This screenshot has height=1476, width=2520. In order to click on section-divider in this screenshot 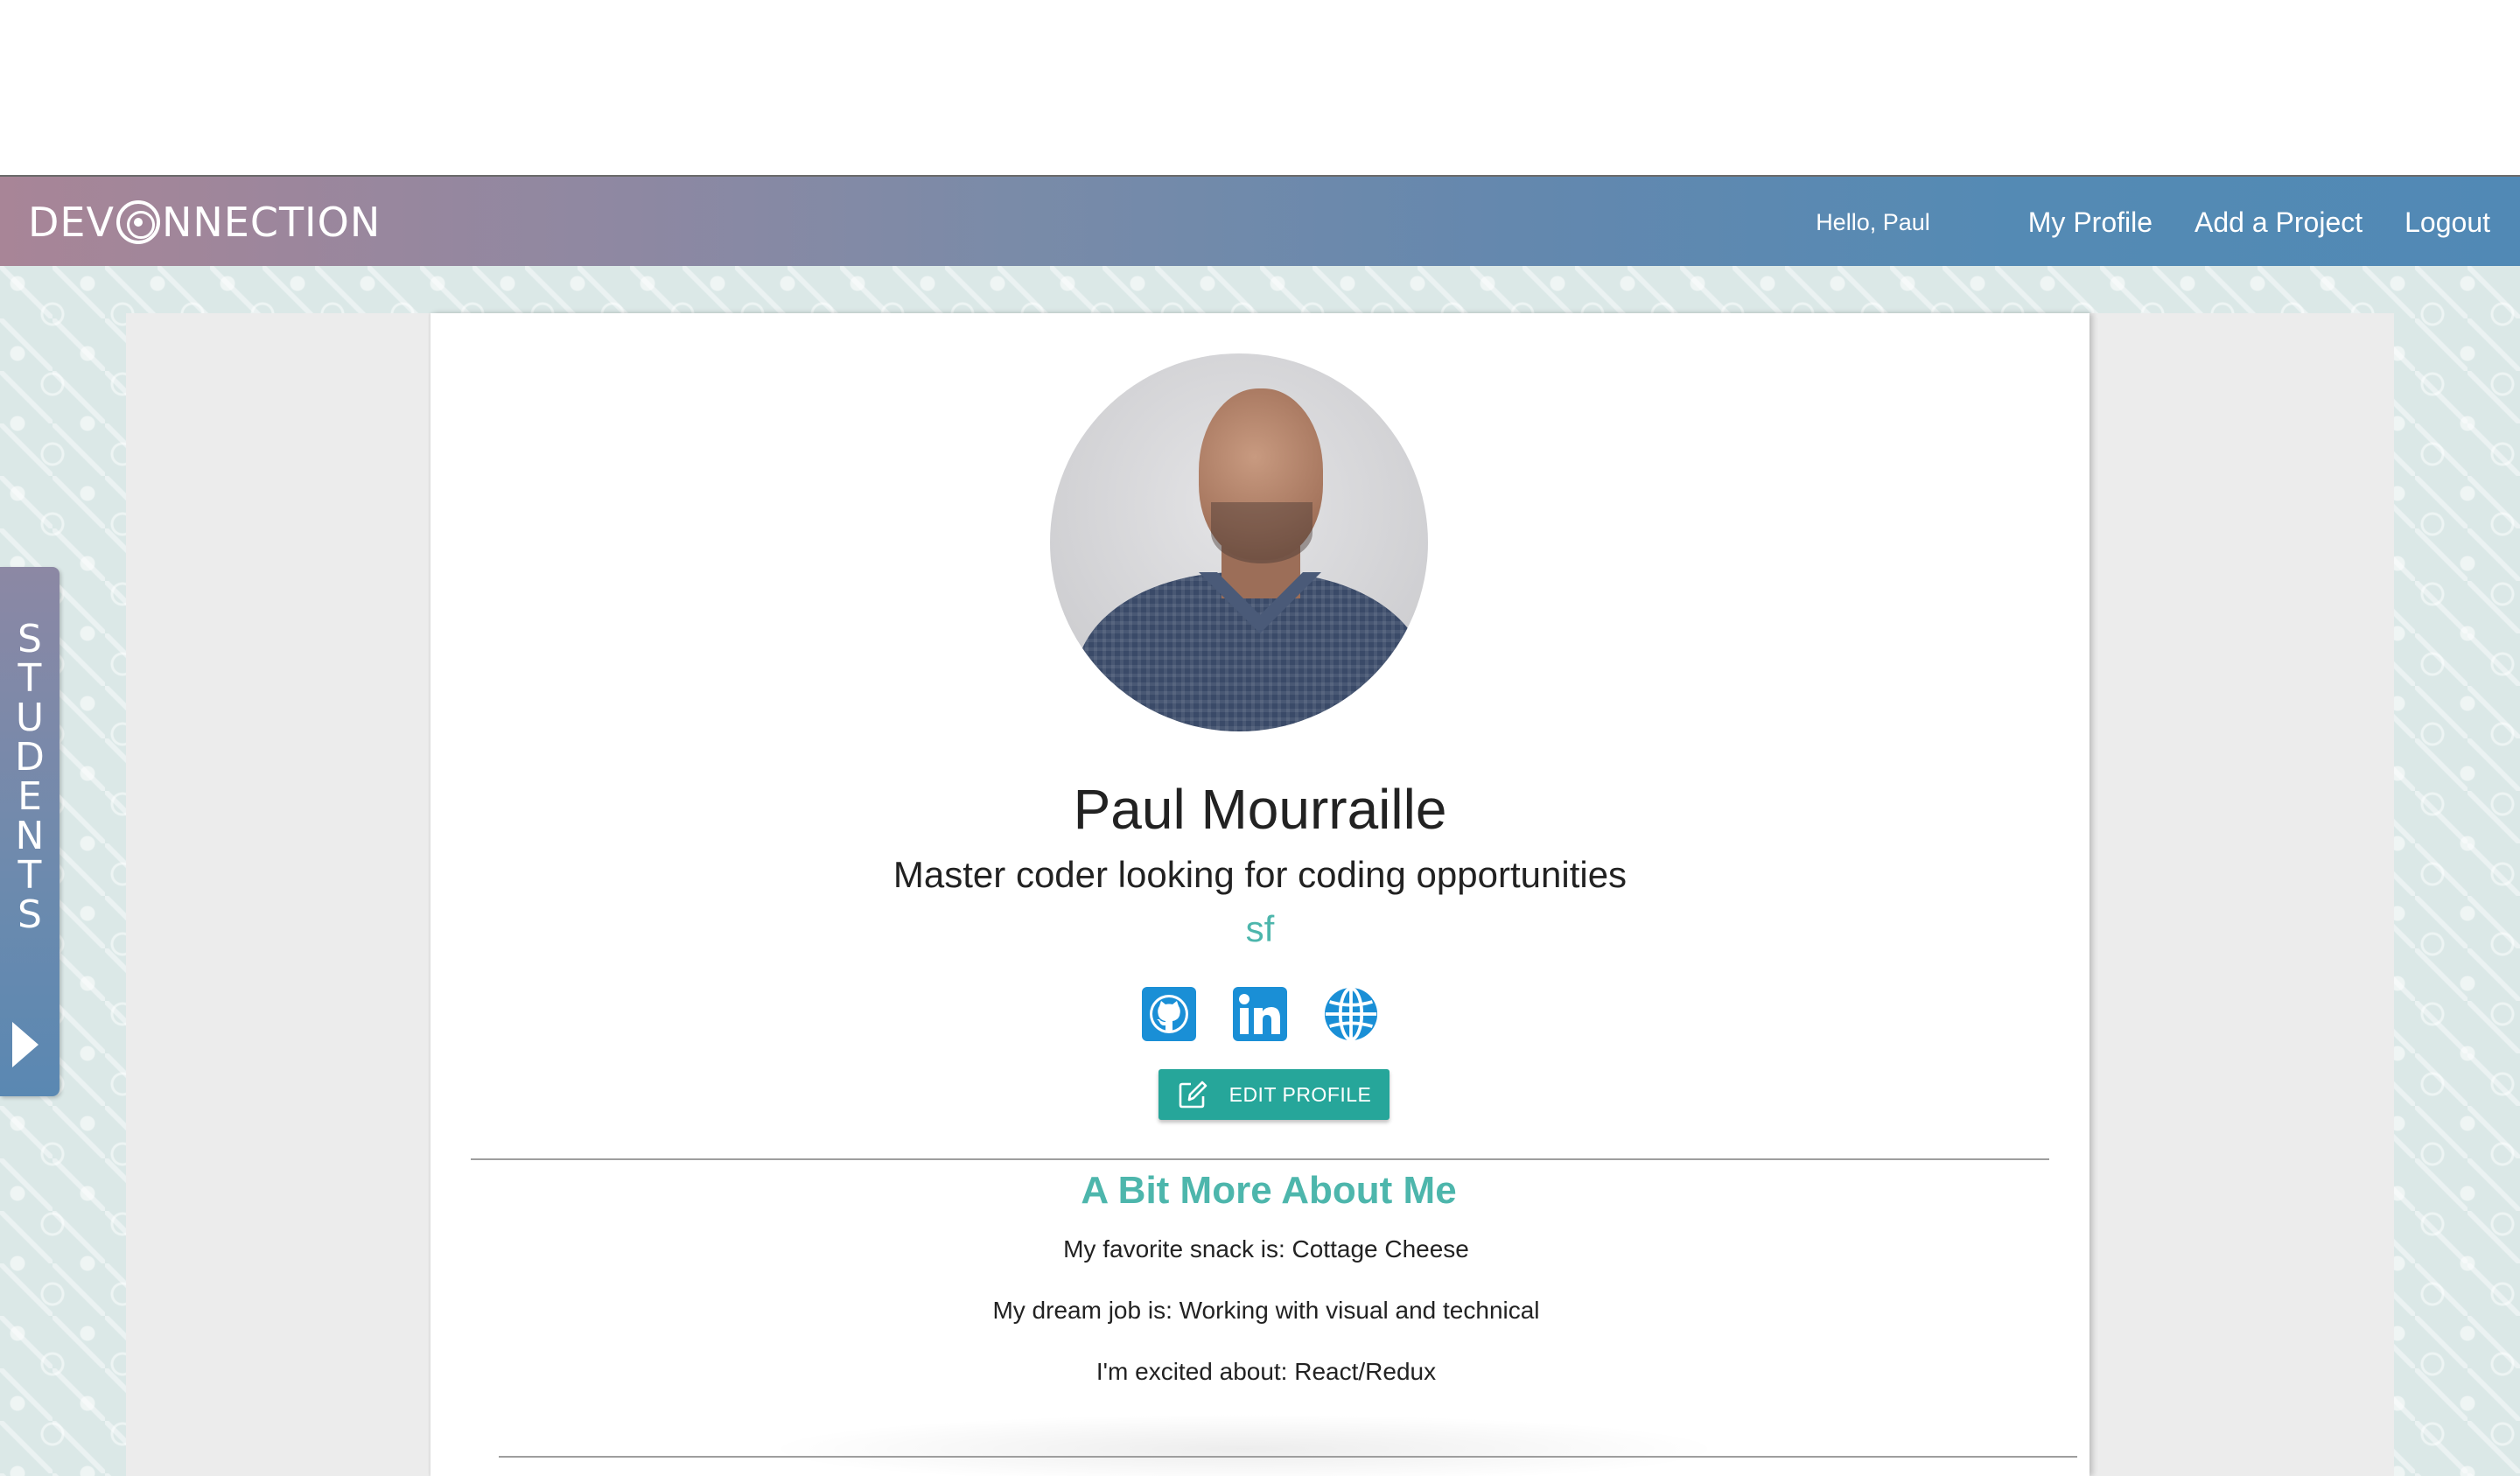, I will do `click(1260, 1159)`.